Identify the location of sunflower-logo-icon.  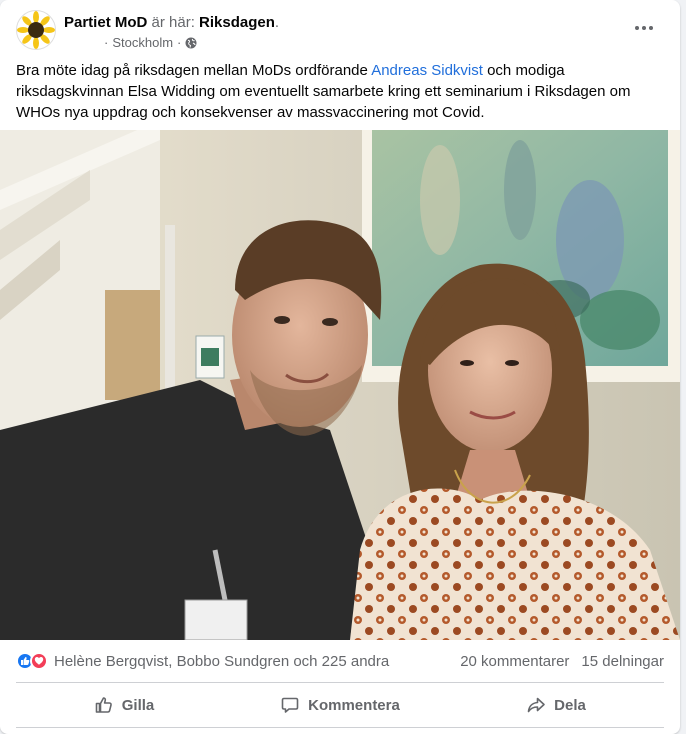
(36, 30).